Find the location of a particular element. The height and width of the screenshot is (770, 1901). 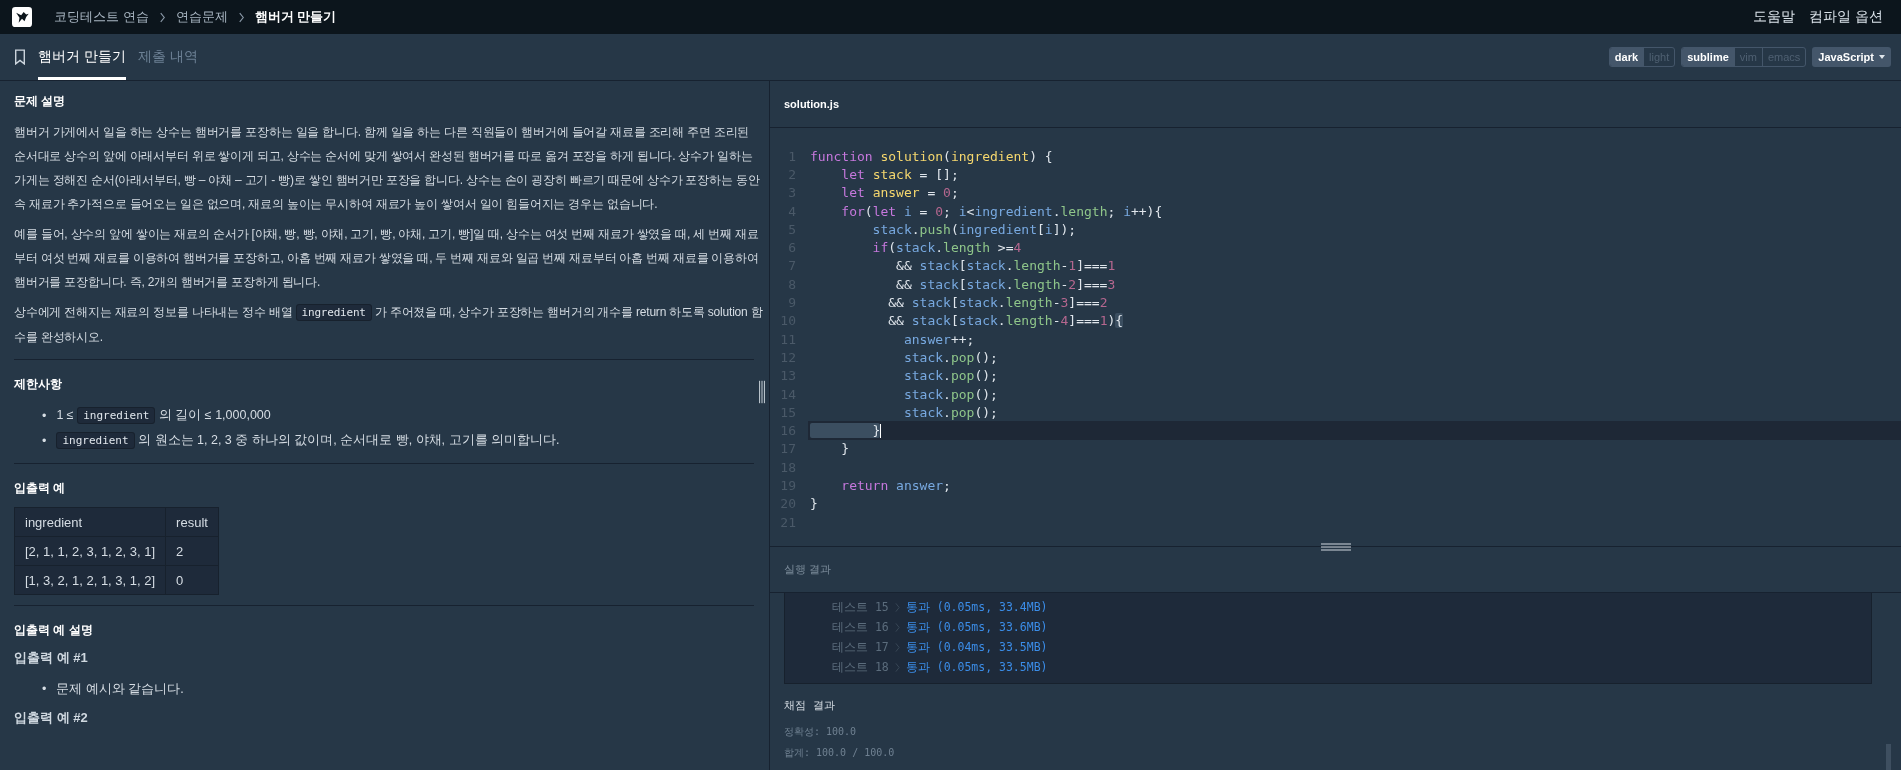

breadcrumb-link: 연습문제 is located at coordinates (201, 17).